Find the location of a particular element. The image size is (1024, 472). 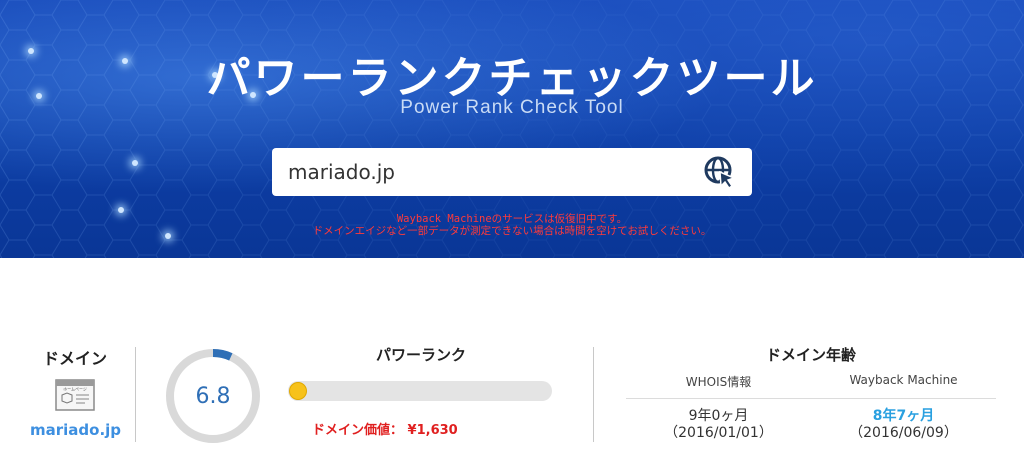

power-rank-column: パワーランク ドメイン価値： ¥1,630 is located at coordinates (421, 391).